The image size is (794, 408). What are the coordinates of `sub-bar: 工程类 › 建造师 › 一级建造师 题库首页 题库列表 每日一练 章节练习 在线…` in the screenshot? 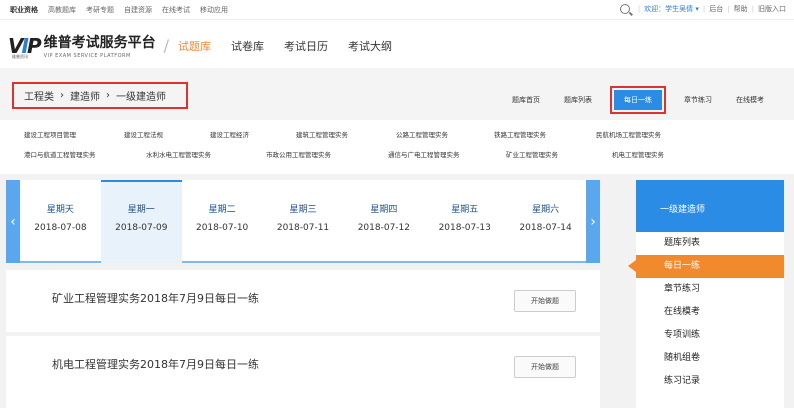 It's located at (397, 94).